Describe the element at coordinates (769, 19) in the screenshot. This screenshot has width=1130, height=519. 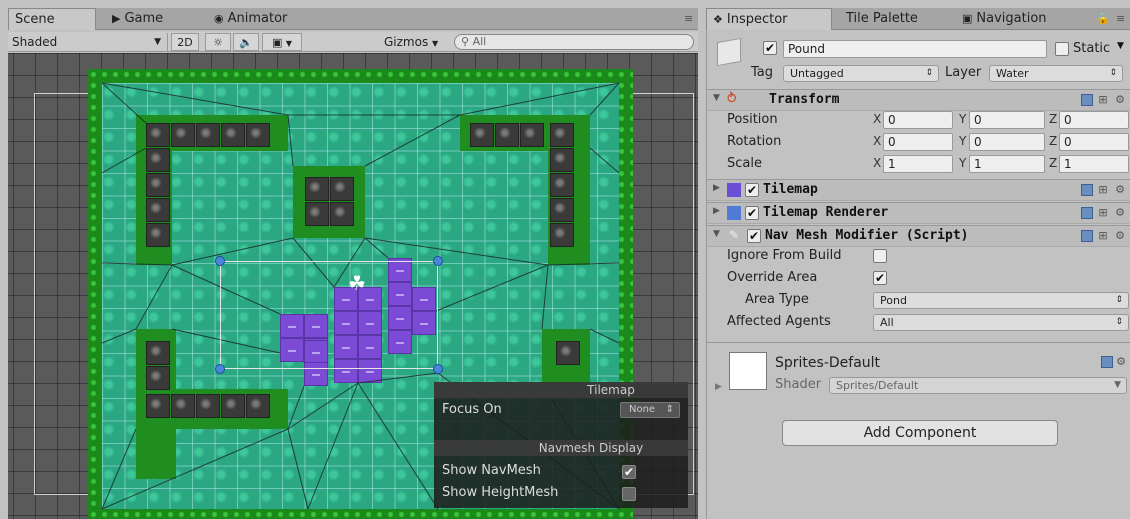
I see `tab-inspector: ❖ Inspector` at that location.